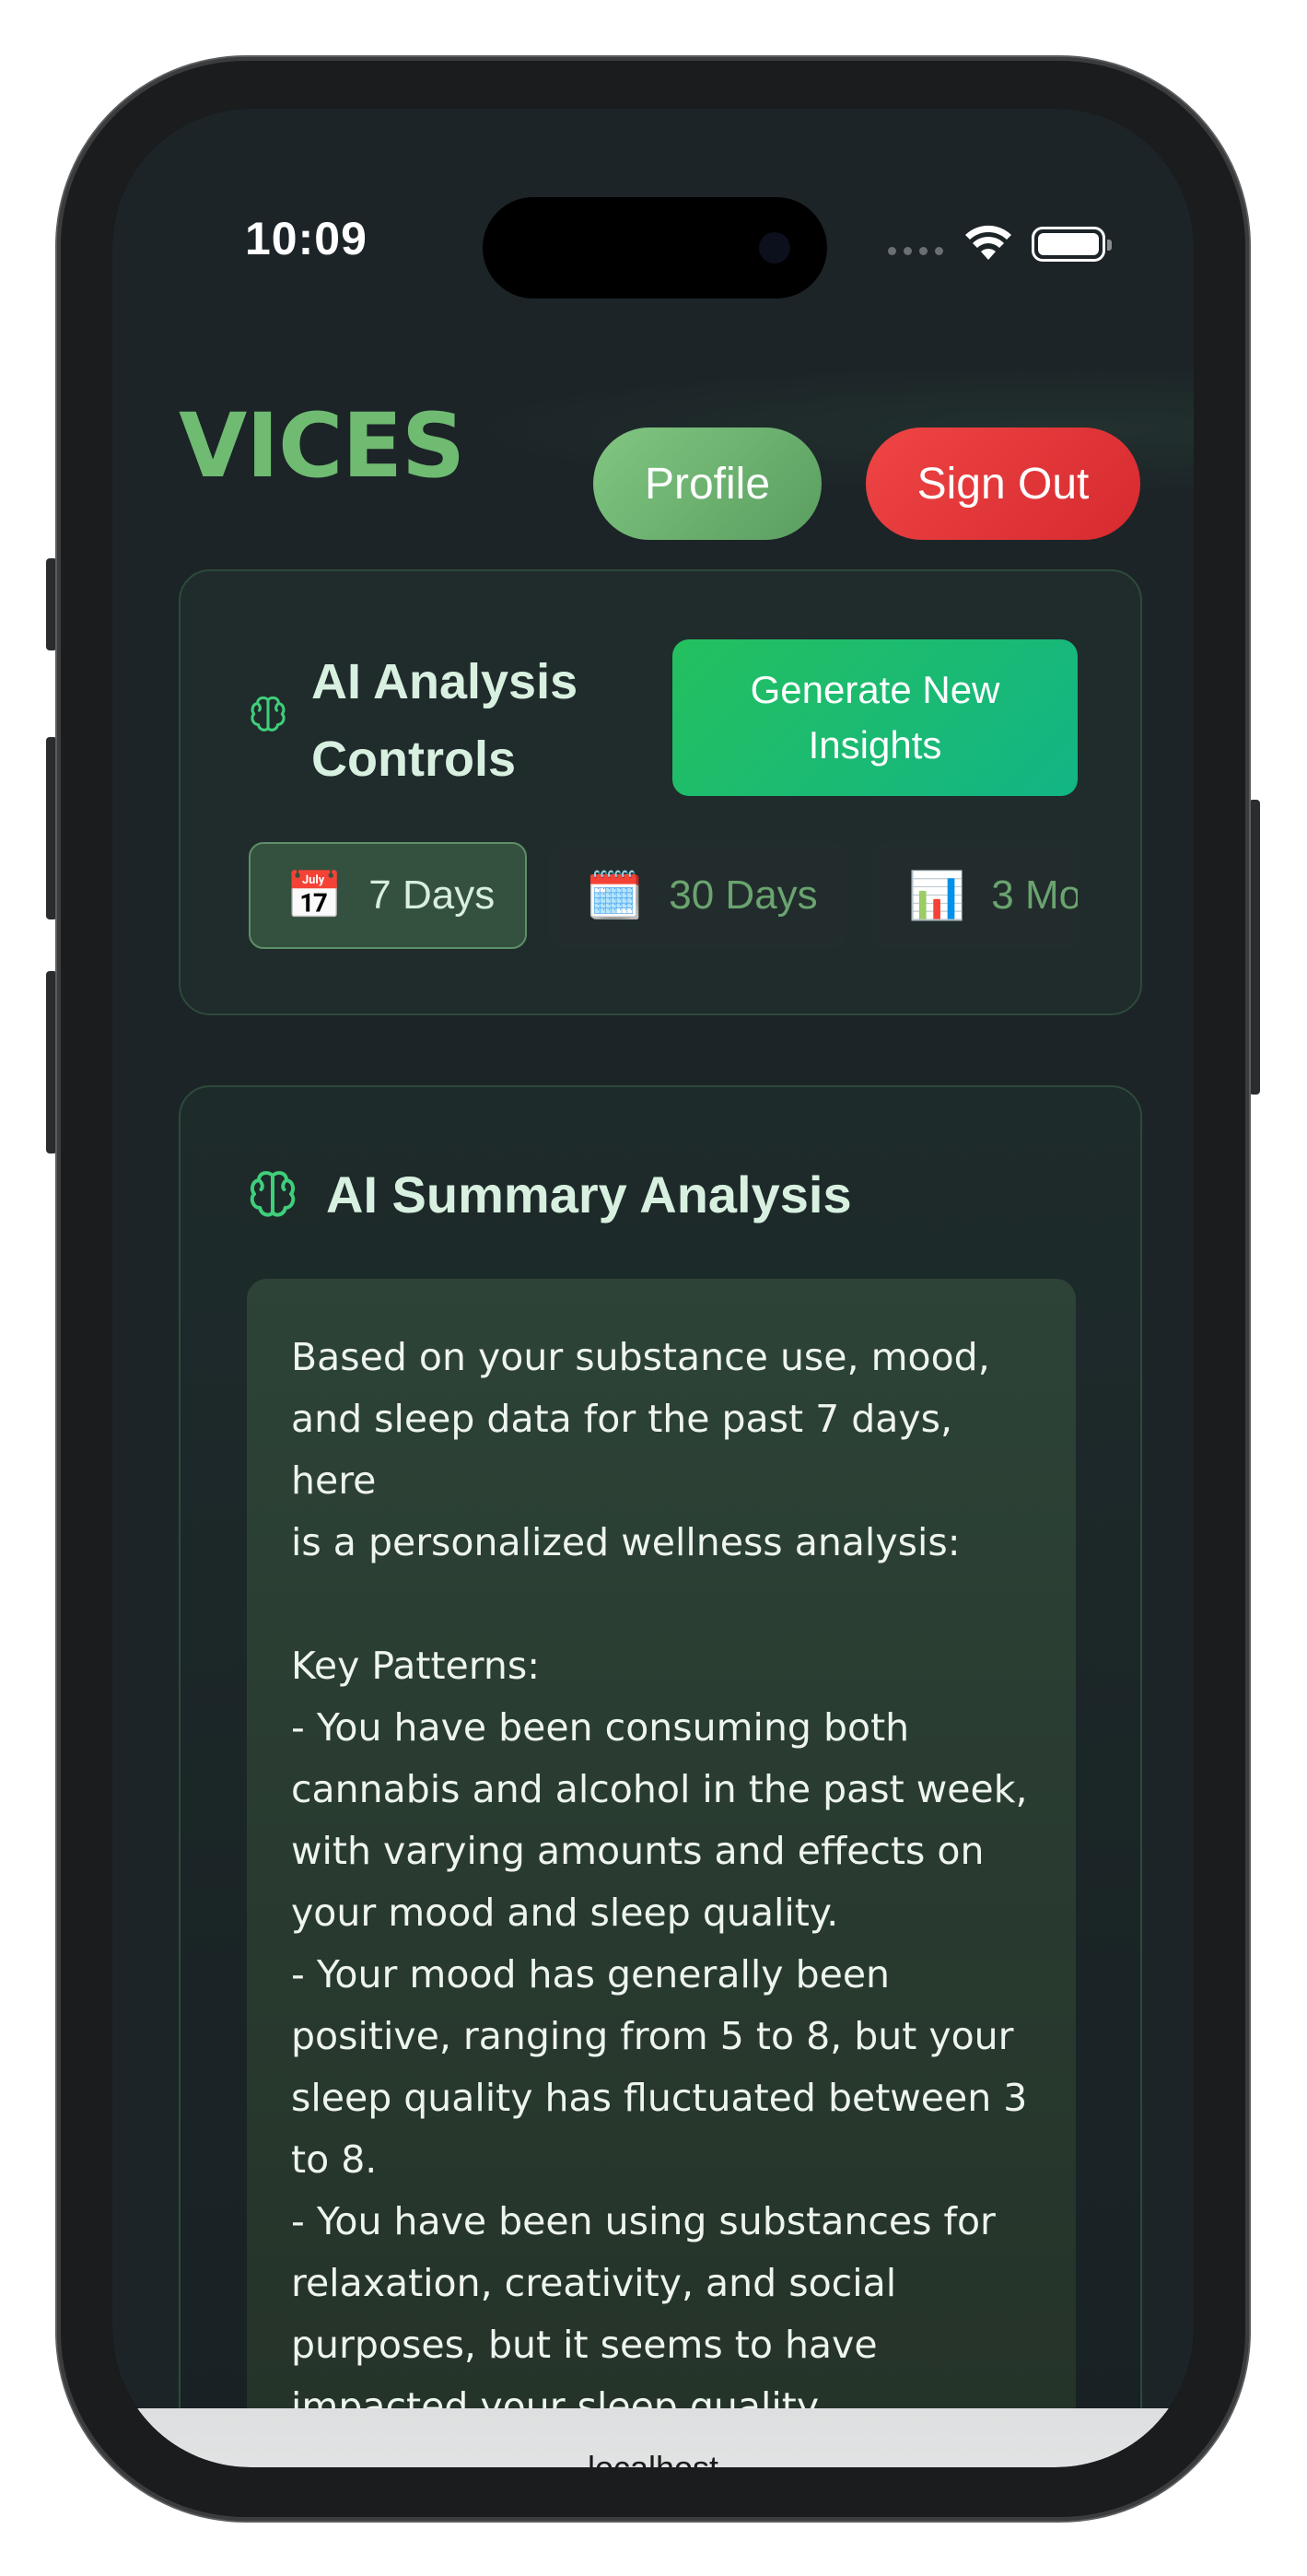 The width and height of the screenshot is (1307, 2576). What do you see at coordinates (655, 248) in the screenshot?
I see `dynamic-island` at bounding box center [655, 248].